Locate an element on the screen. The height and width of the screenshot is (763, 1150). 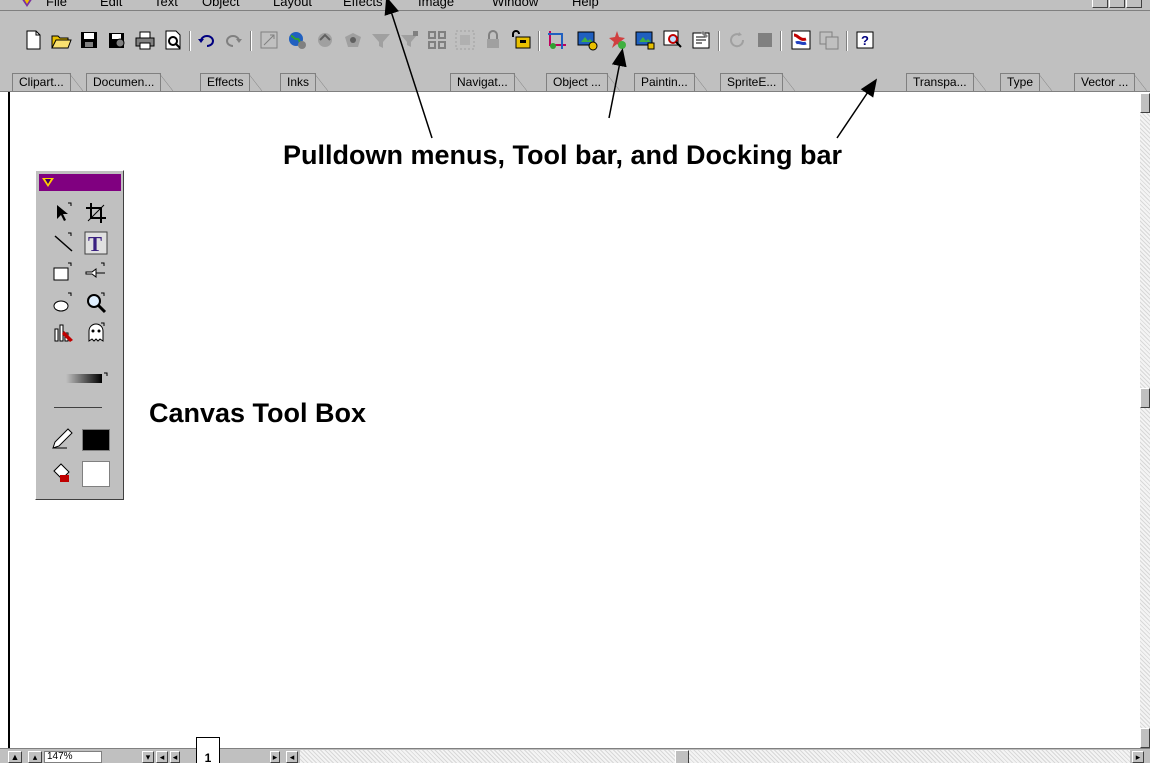
stroke-color-pen-icon is located at coordinates (62, 439).